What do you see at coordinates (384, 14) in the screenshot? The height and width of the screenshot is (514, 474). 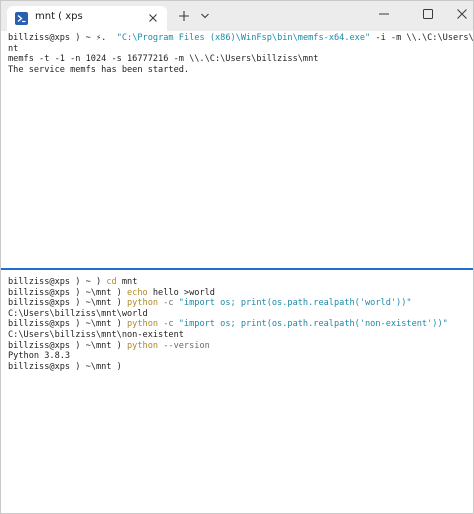 I see `minimize-icon` at bounding box center [384, 14].